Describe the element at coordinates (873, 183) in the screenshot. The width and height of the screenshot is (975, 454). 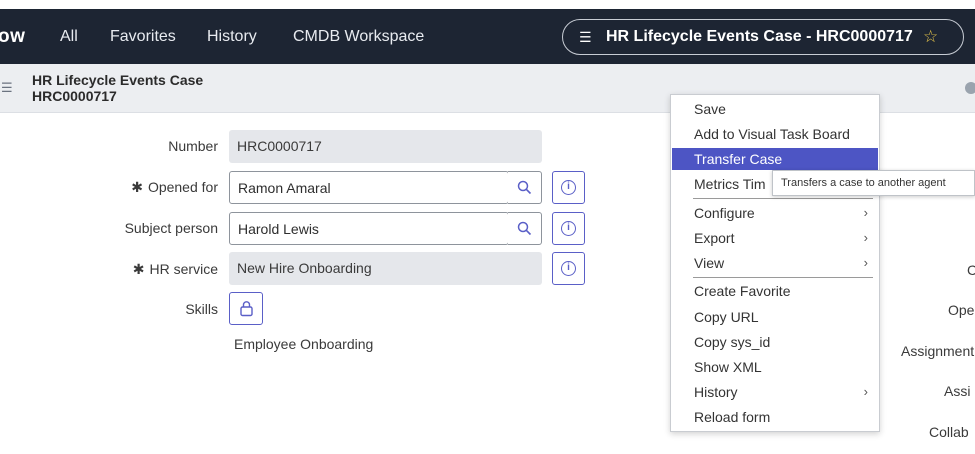
I see `transfer-case-tooltip: Transfers a case to another agent` at that location.